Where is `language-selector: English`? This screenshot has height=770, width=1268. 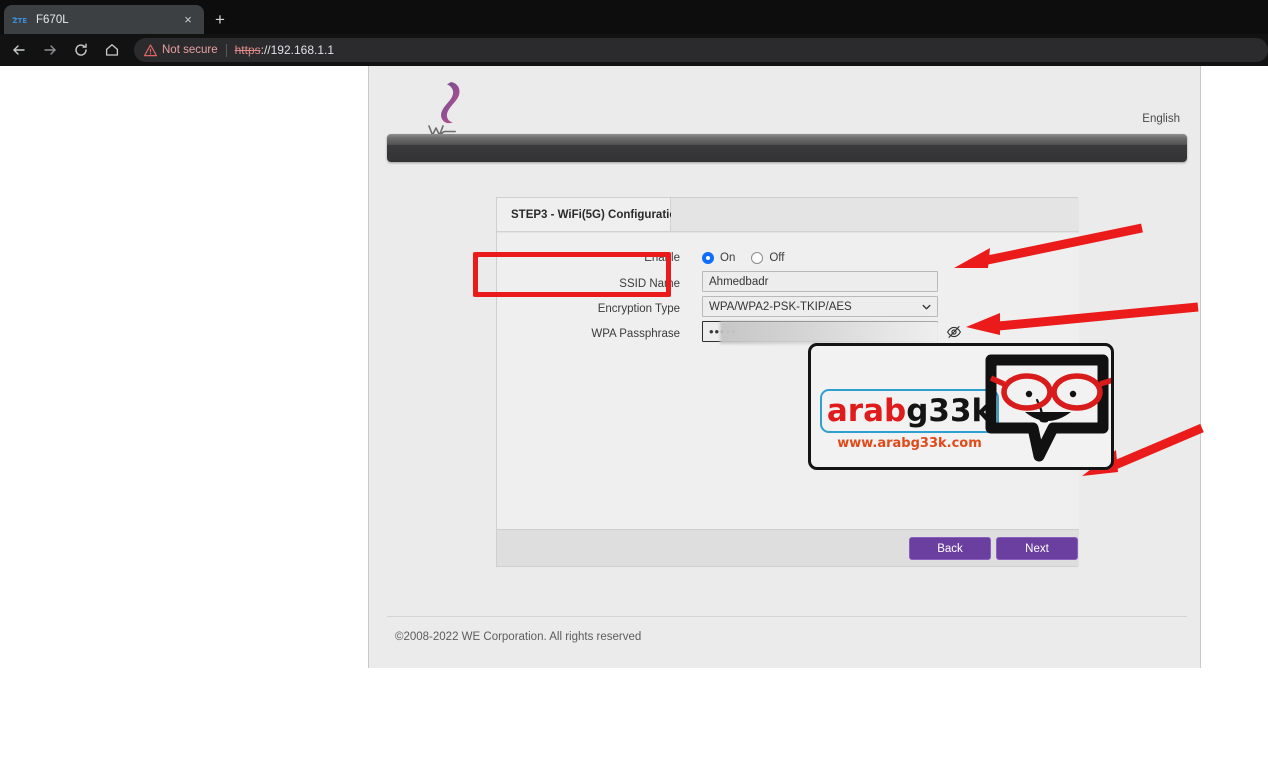 language-selector: English is located at coordinates (1161, 119).